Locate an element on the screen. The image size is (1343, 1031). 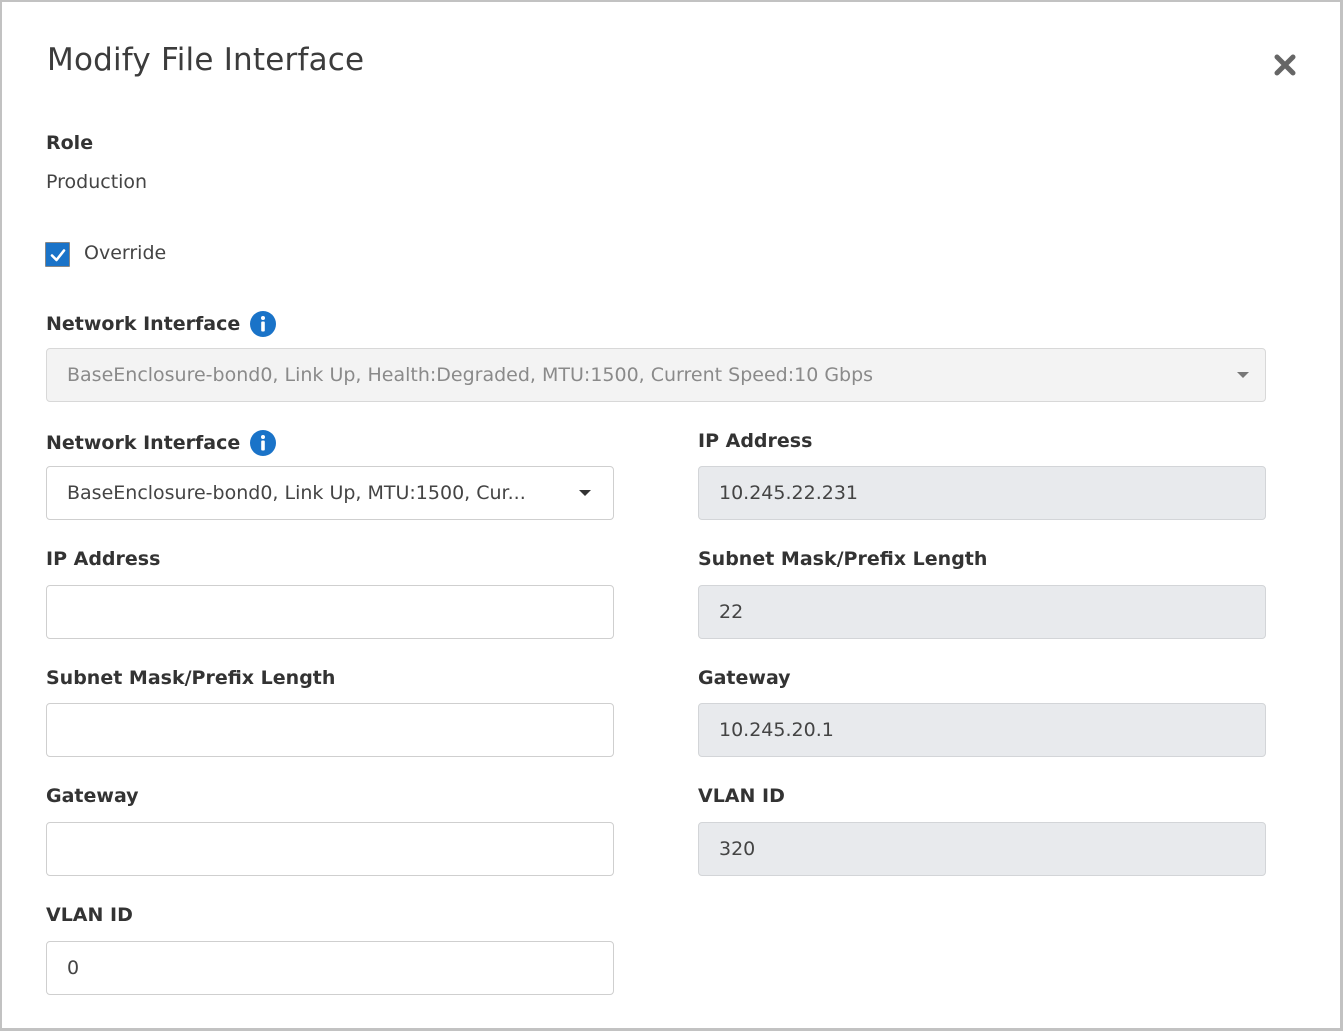
current-subnet-label: Subnet Mask/Prefix Length is located at coordinates (843, 559).